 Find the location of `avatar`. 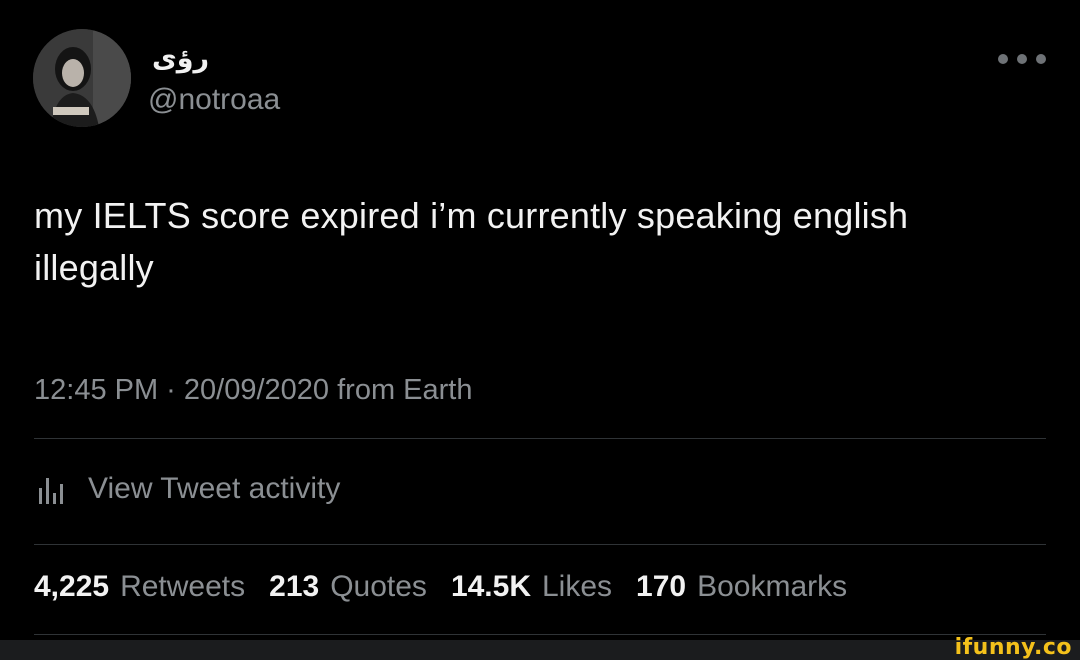

avatar is located at coordinates (82, 78).